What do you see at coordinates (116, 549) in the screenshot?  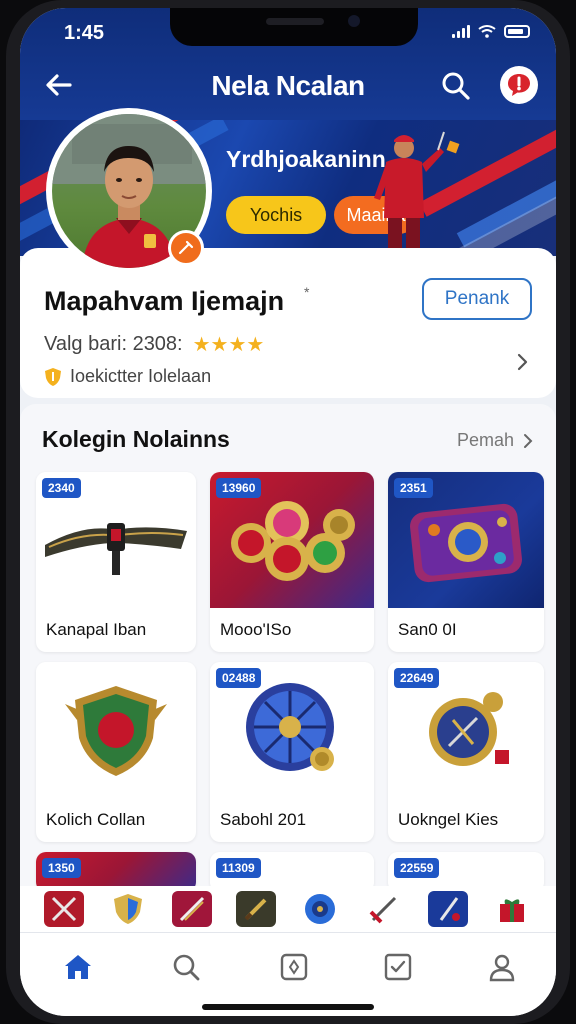 I see `winged-blade-icon` at bounding box center [116, 549].